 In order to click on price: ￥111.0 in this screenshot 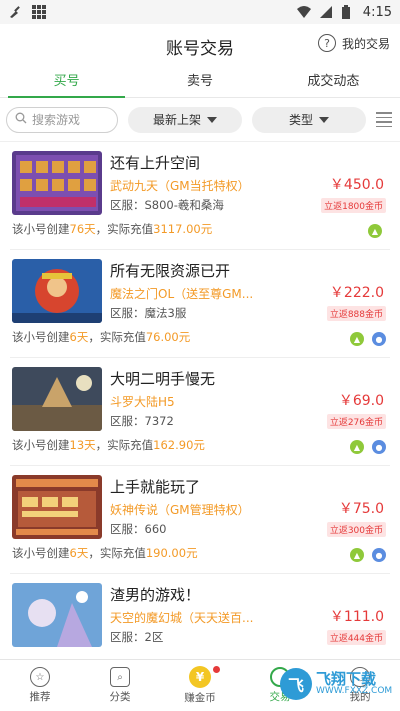, I will do `click(356, 617)`.